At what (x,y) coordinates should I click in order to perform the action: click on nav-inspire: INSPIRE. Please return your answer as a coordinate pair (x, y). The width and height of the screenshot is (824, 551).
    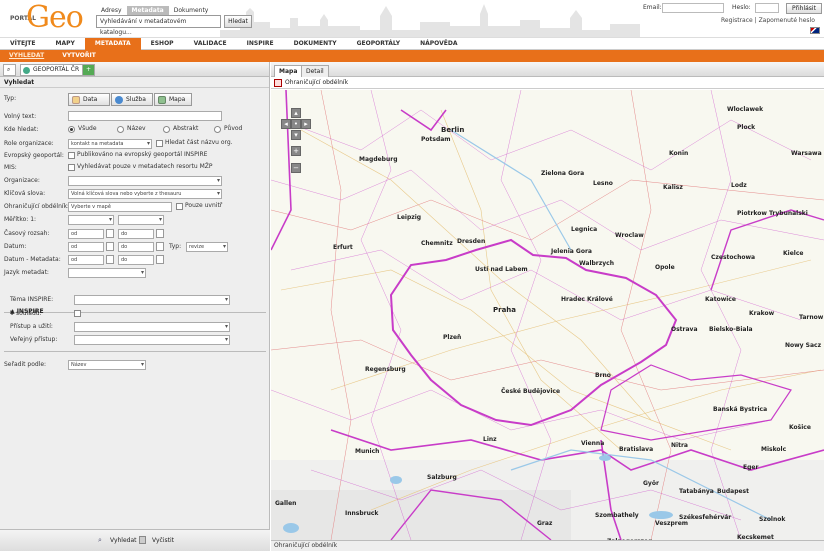
    Looking at the image, I should click on (260, 44).